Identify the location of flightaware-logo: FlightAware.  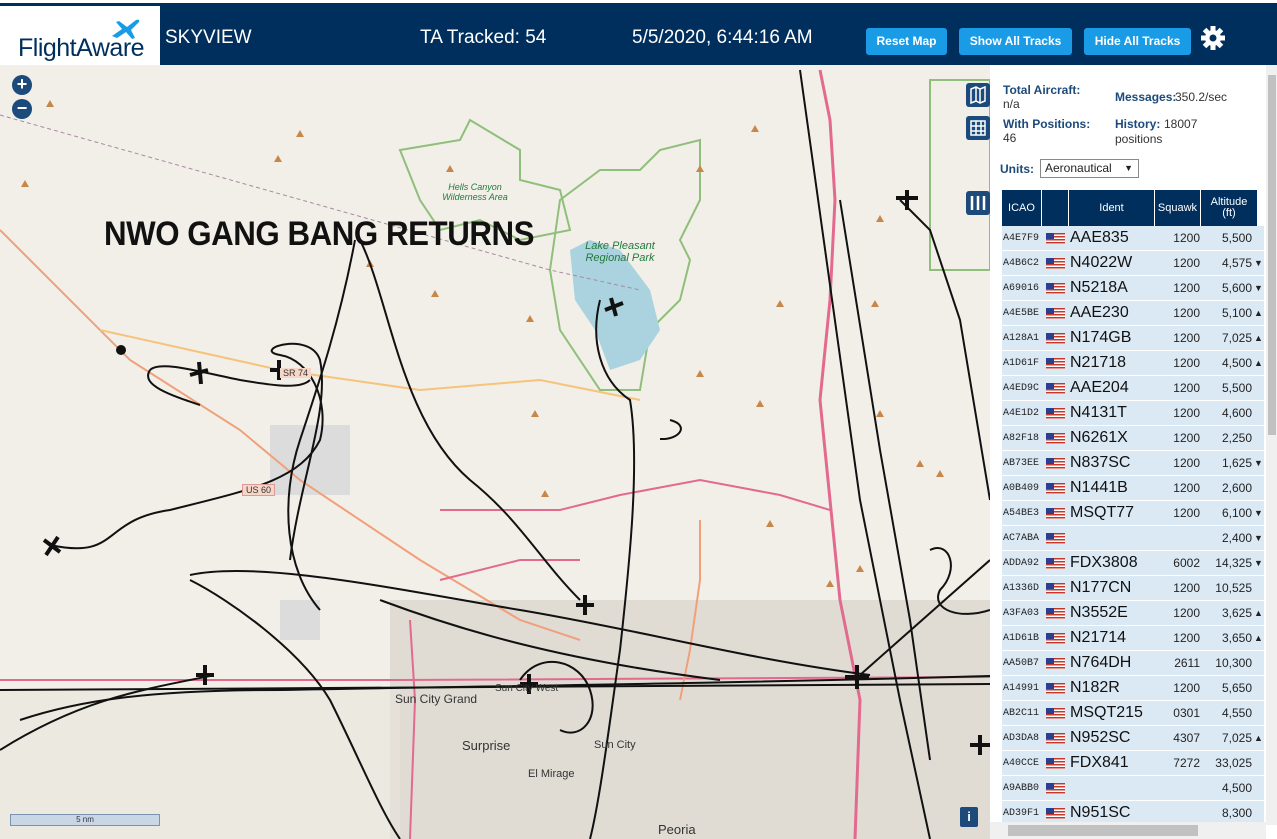
(80, 37).